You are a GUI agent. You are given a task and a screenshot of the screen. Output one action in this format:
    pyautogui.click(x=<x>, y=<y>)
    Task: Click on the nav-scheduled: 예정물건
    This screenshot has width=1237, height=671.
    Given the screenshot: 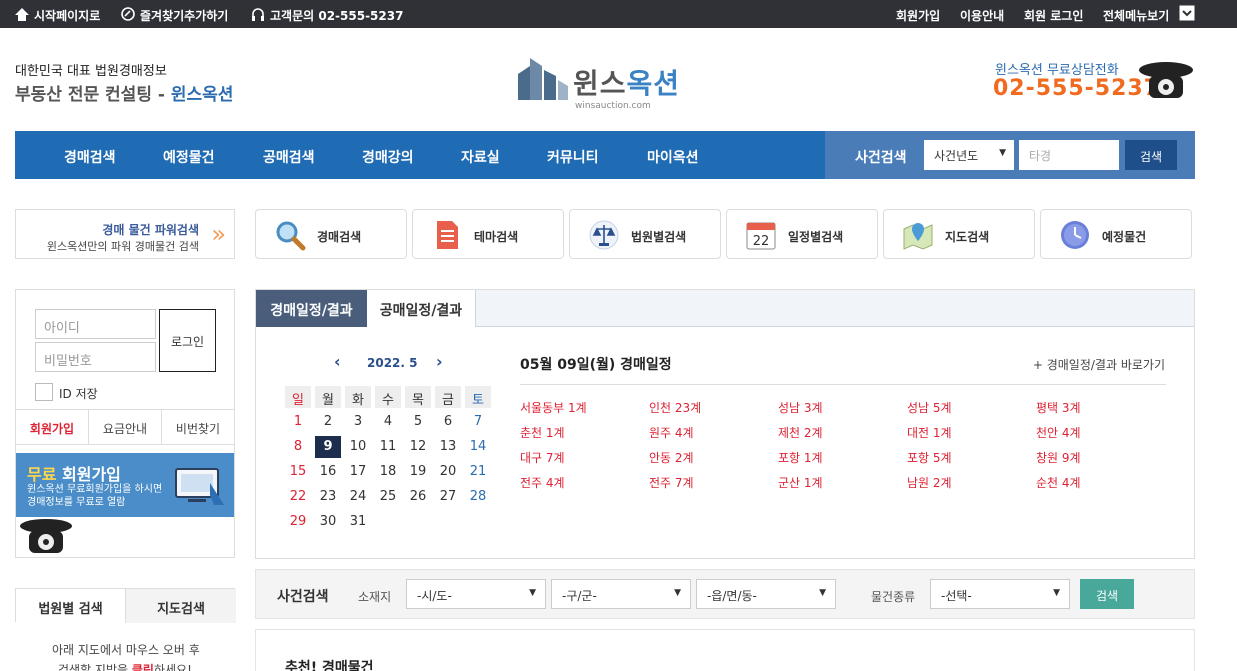 What is the action you would take?
    pyautogui.click(x=189, y=157)
    